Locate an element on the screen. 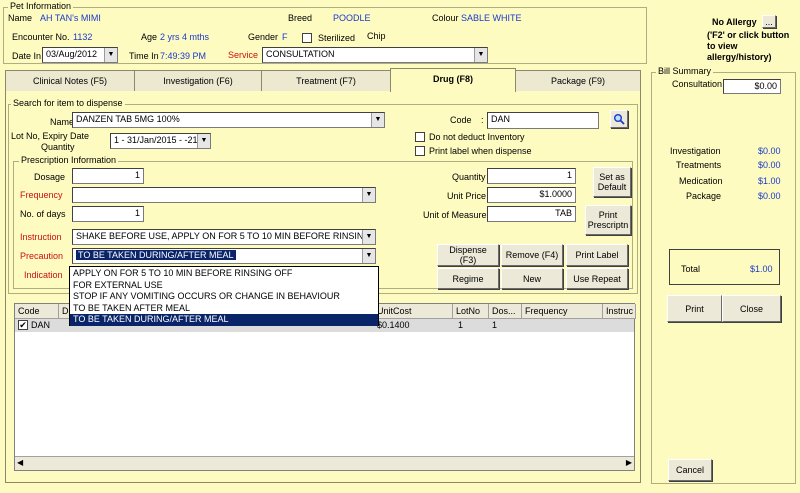 The height and width of the screenshot is (493, 800). item-name-select: DANZEN TAB 5MG 100% ▼ is located at coordinates (228, 120).